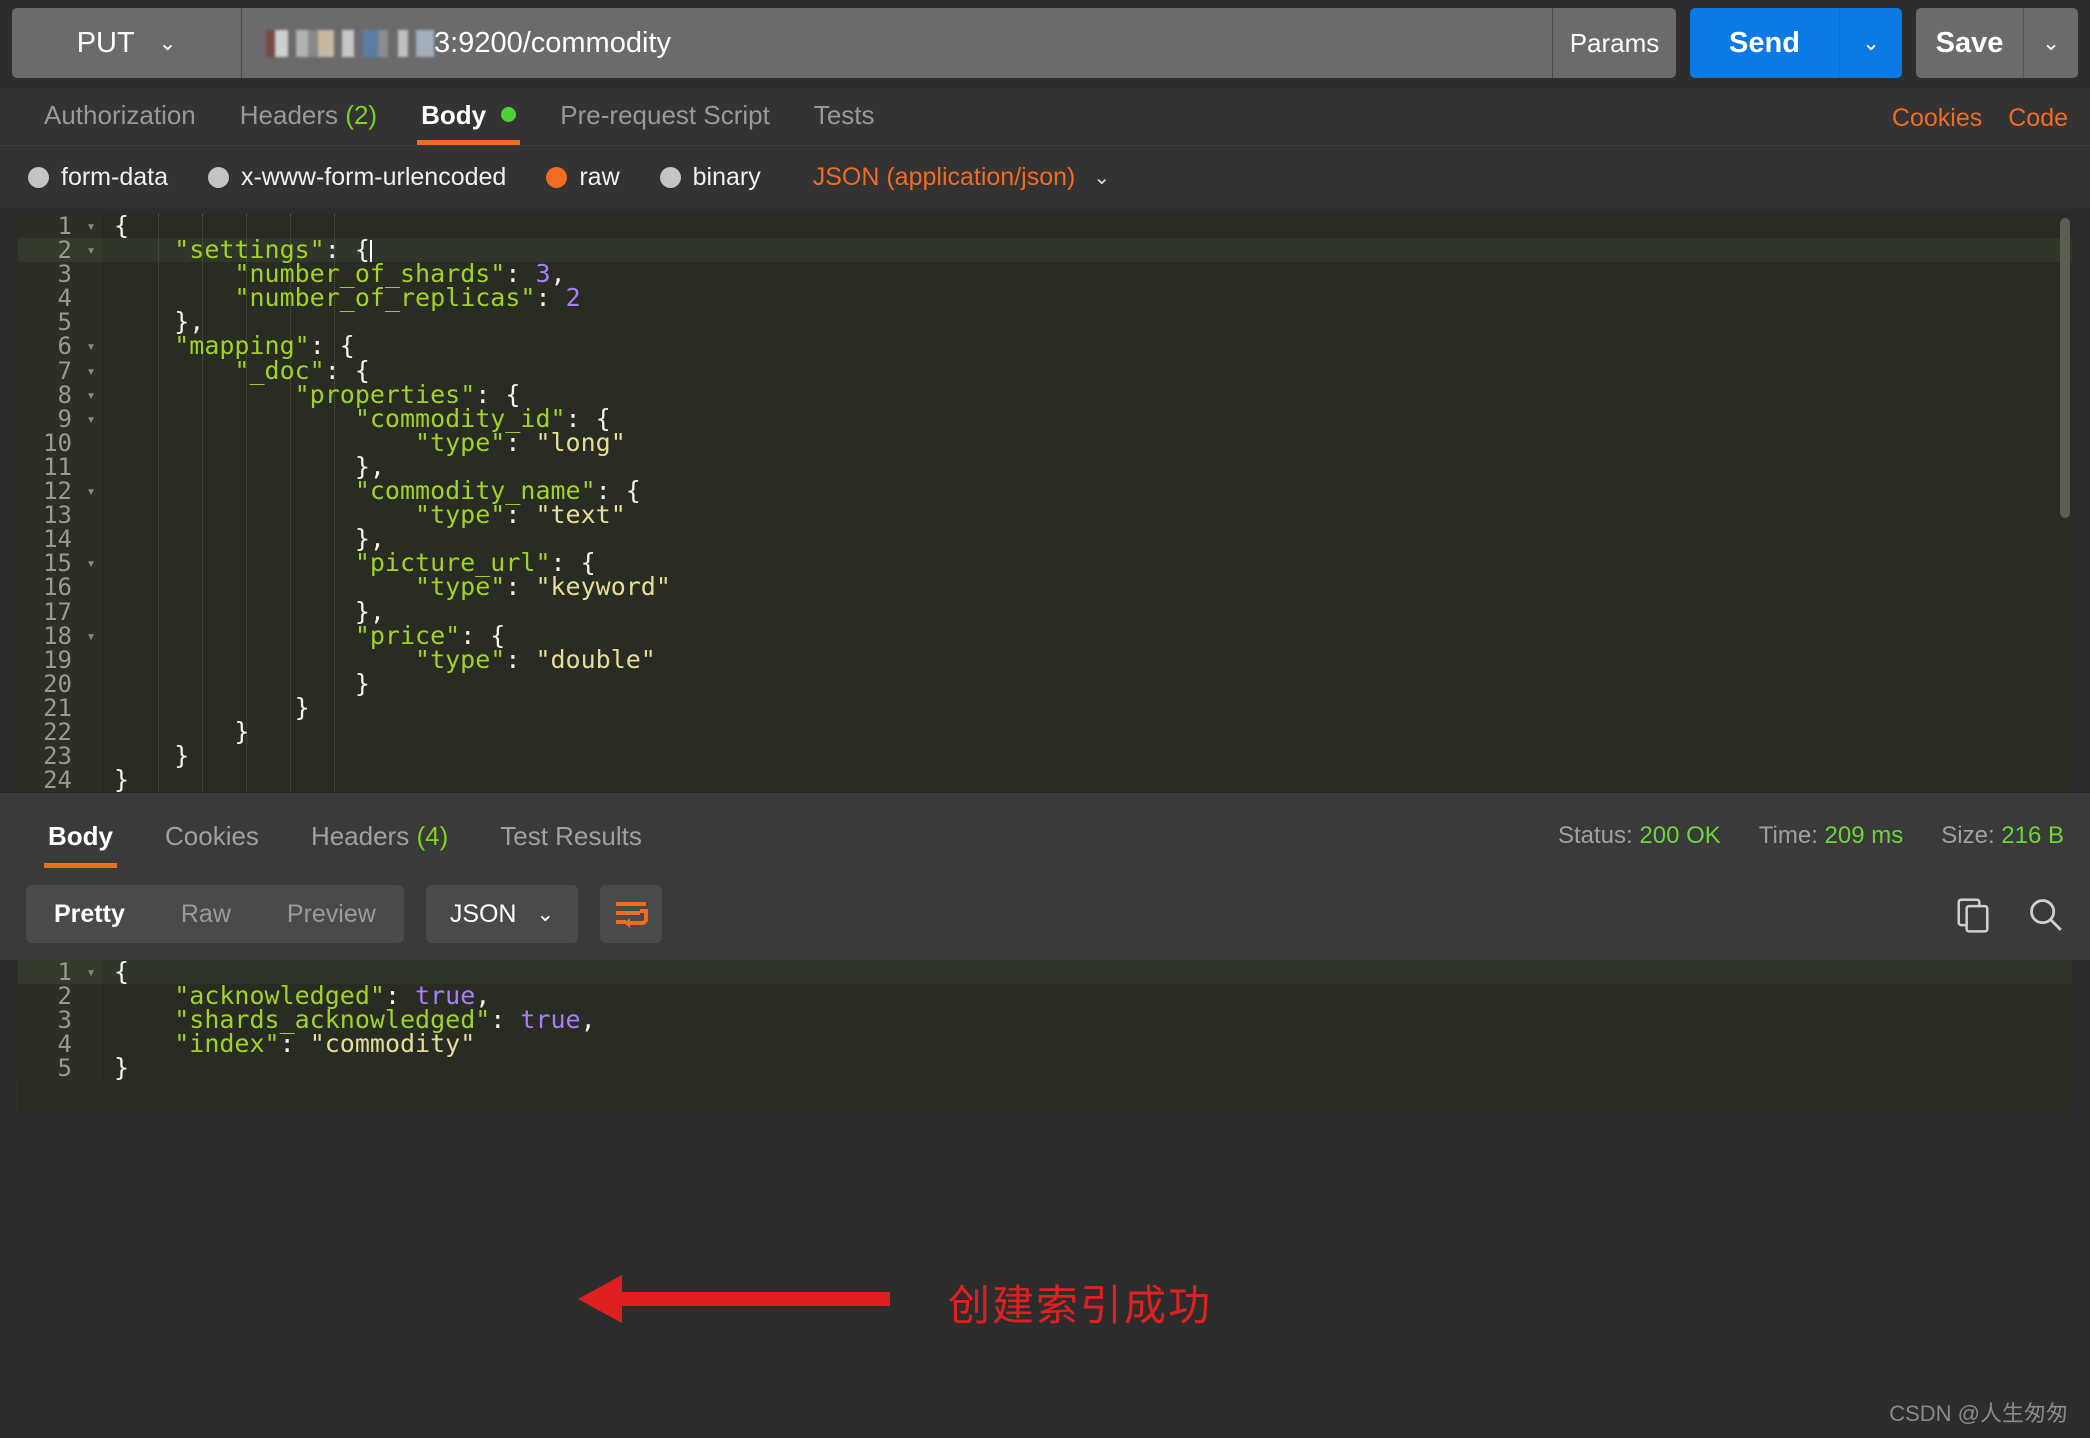  I want to click on view-preview-button: Preview, so click(331, 914).